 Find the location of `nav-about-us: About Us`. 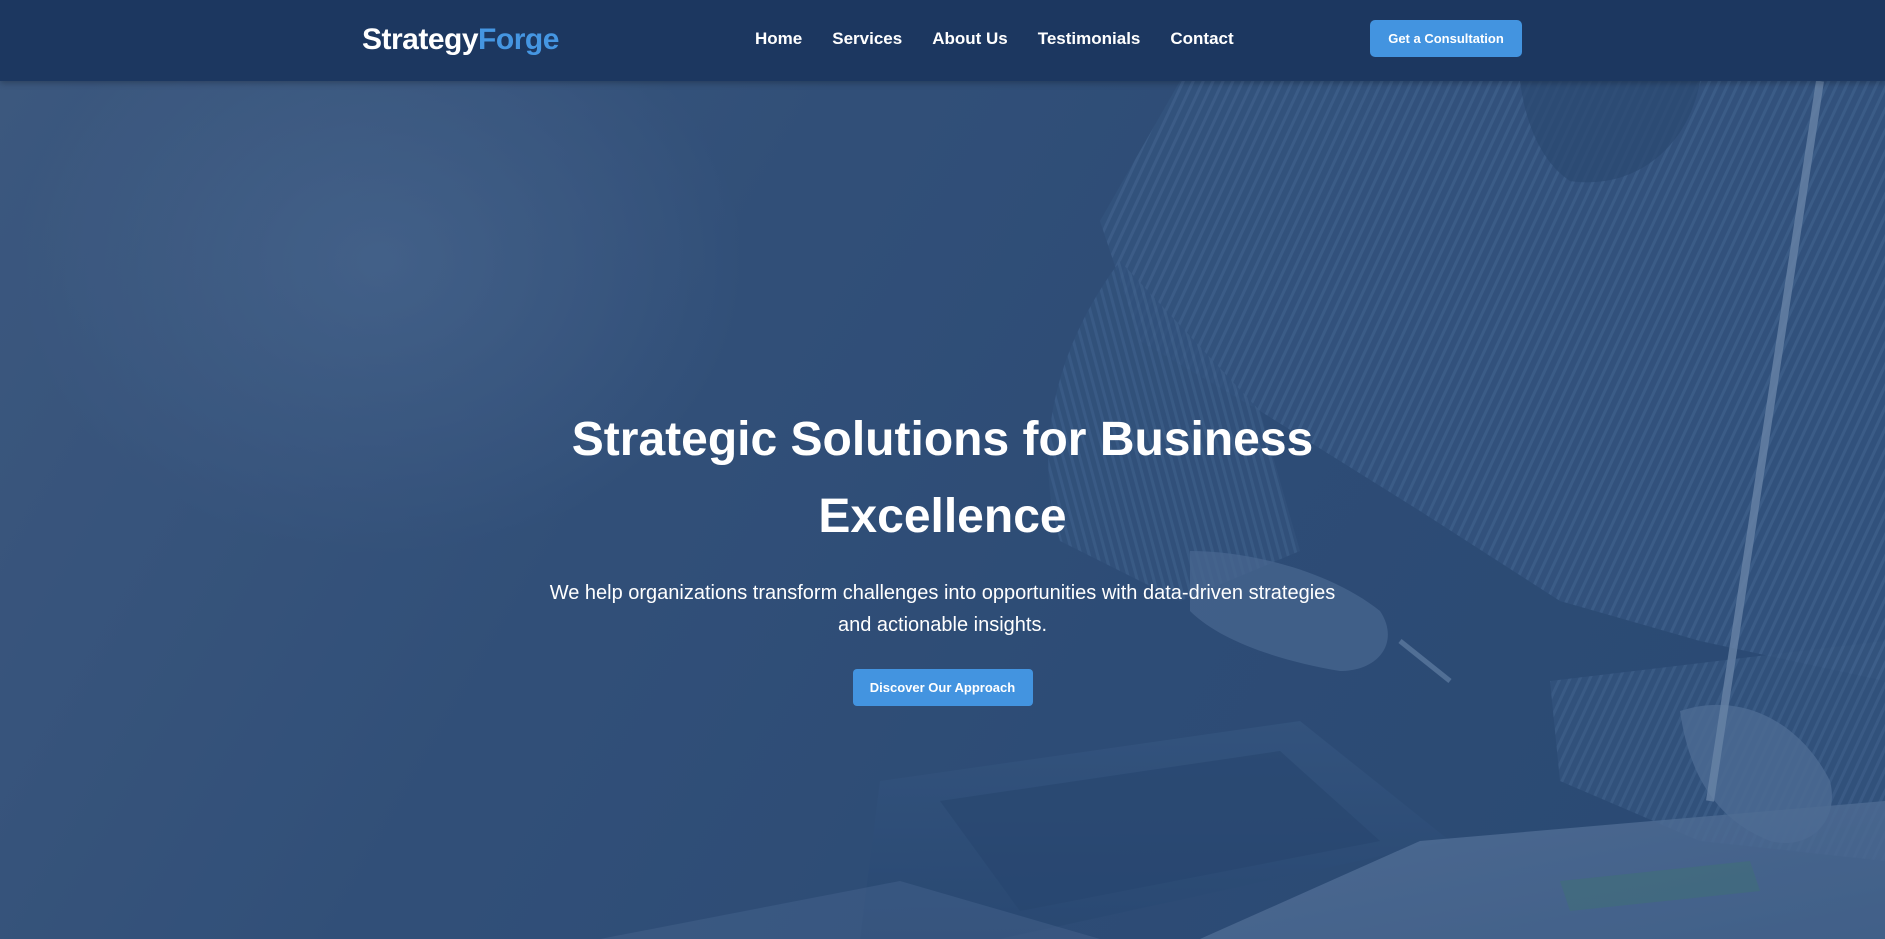

nav-about-us: About Us is located at coordinates (970, 39).